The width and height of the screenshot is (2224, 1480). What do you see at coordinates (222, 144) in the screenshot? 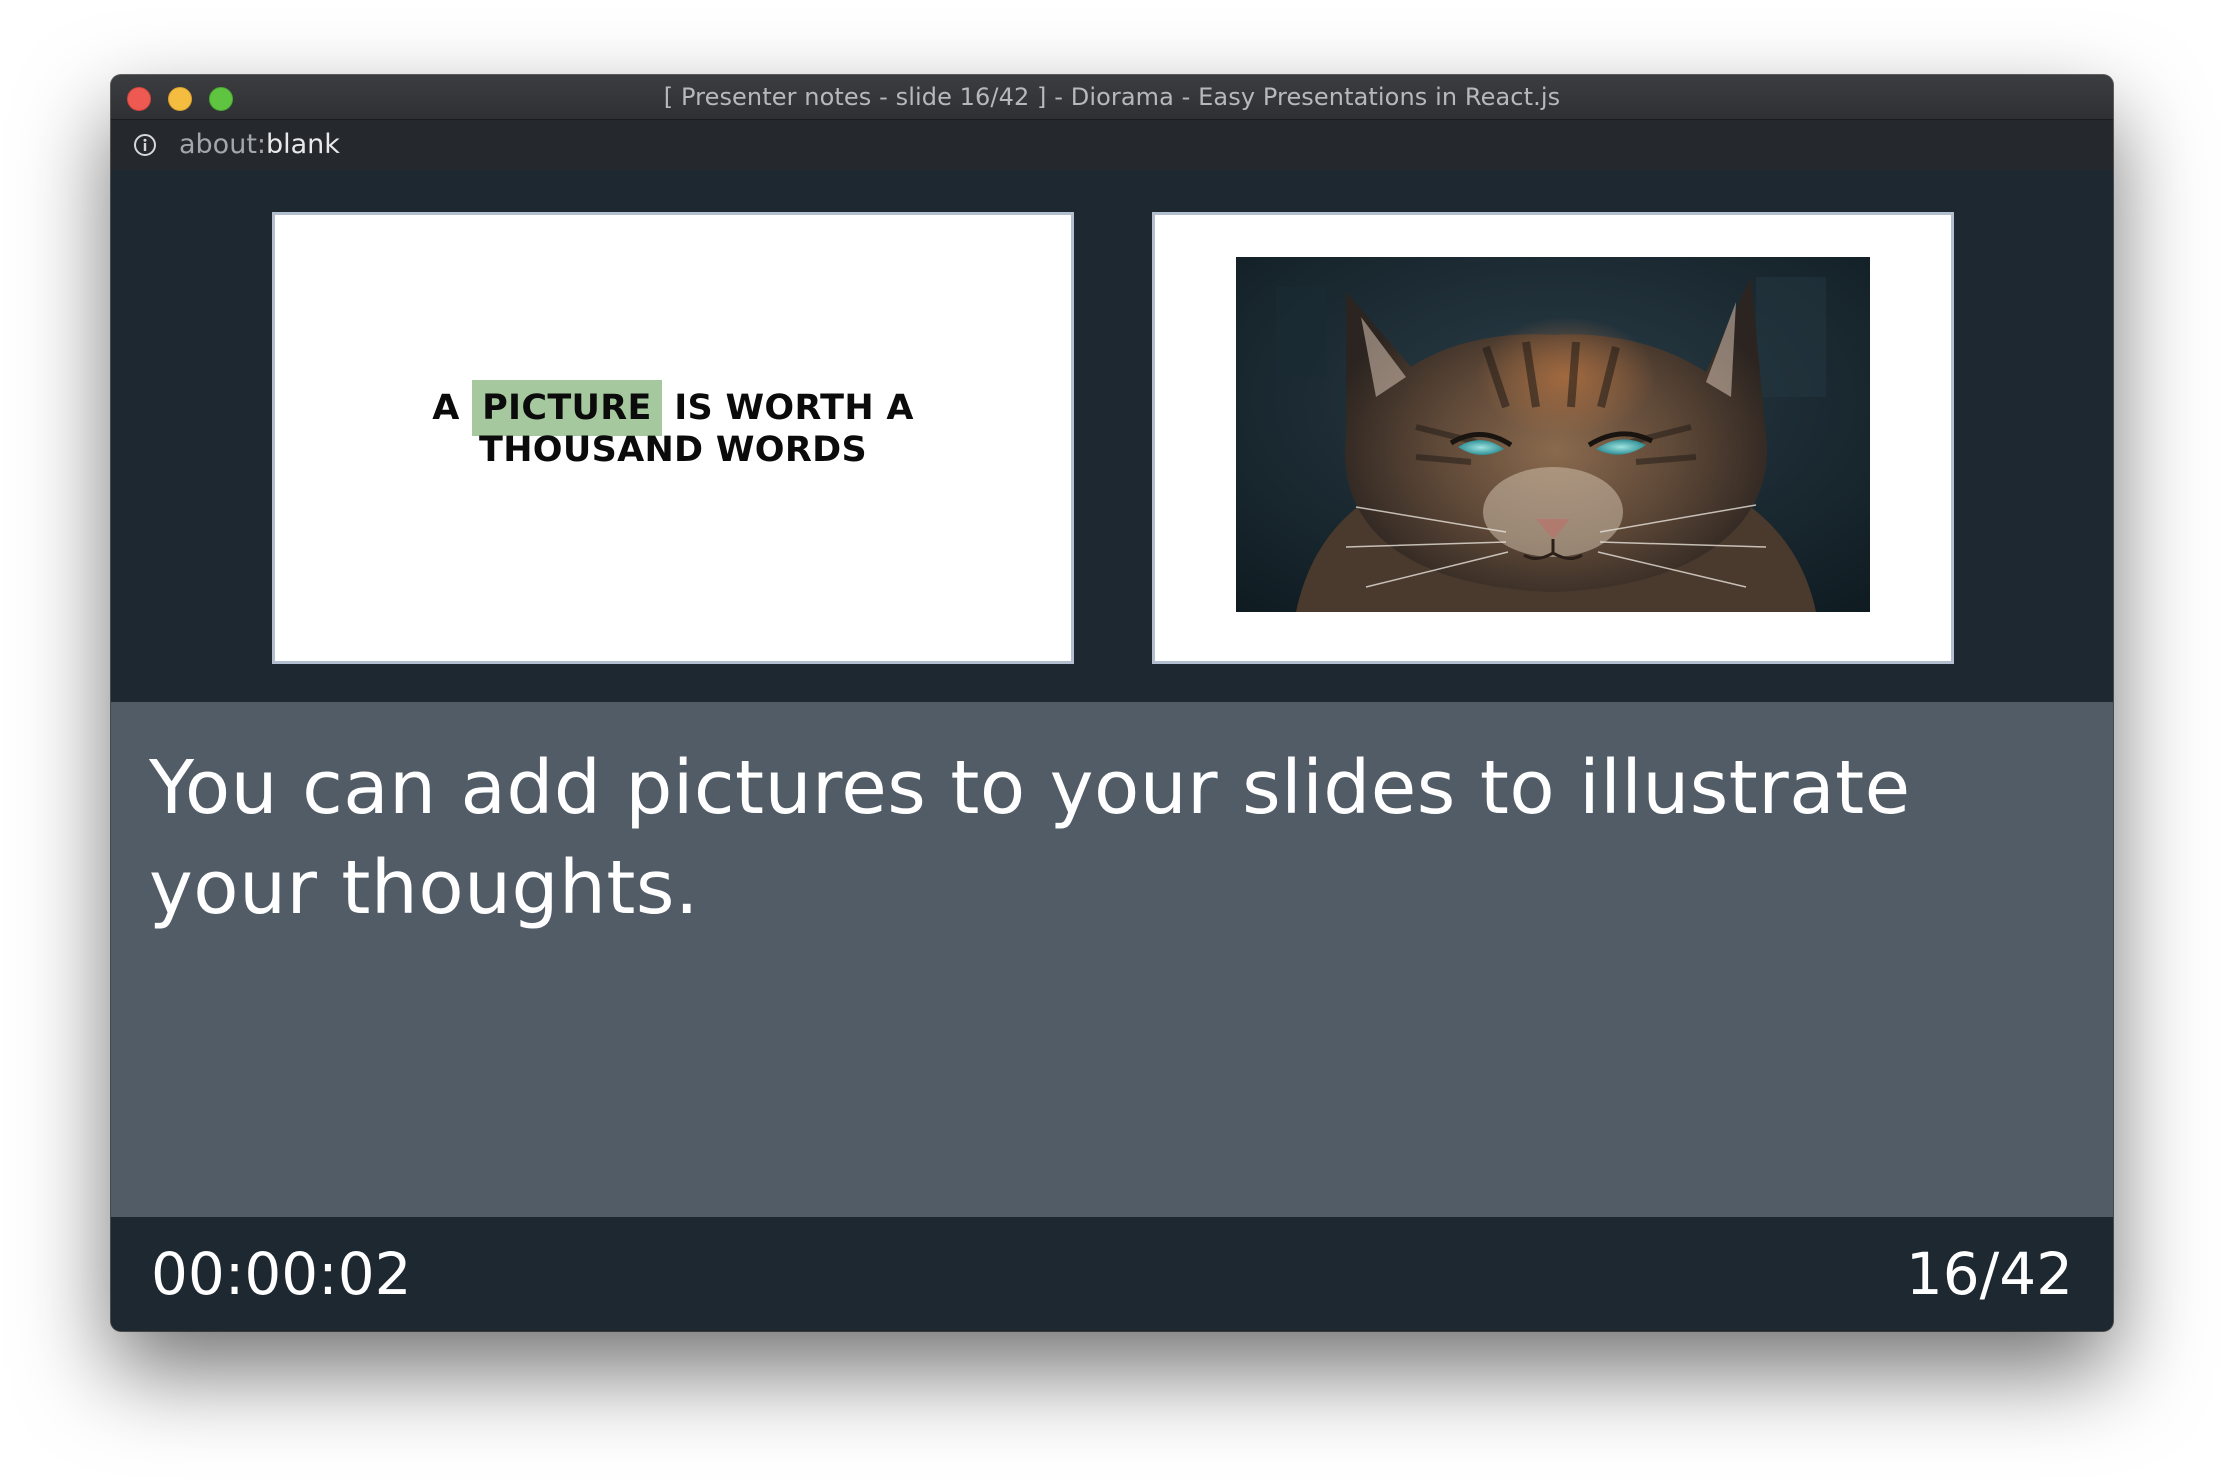
I see `url-scheme: about:` at bounding box center [222, 144].